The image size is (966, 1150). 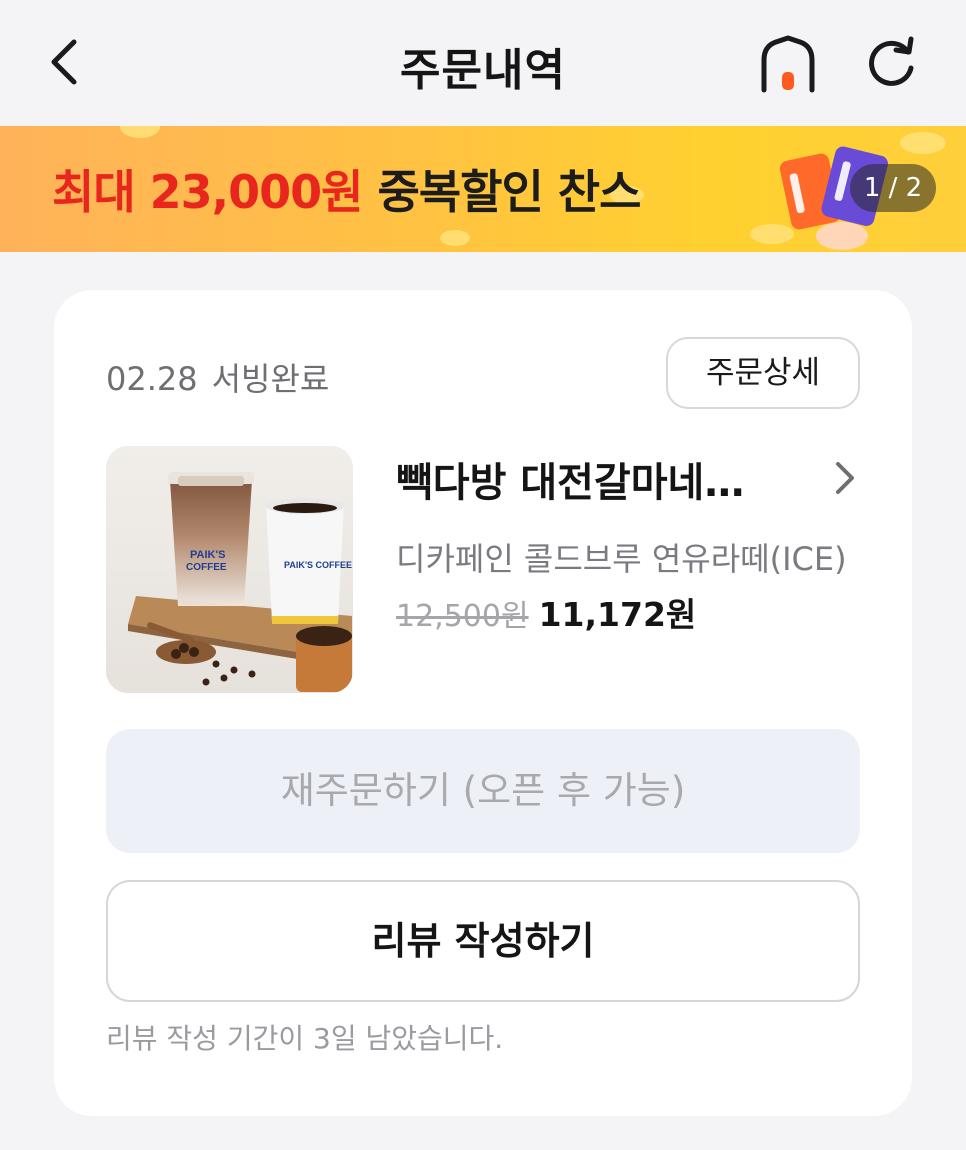 I want to click on order-date: 02.28, so click(x=152, y=379).